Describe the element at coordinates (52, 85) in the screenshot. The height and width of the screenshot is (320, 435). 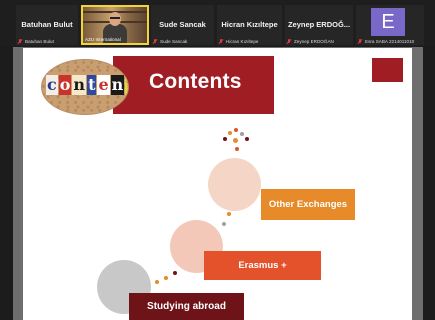
I see `collage-letter: c` at that location.